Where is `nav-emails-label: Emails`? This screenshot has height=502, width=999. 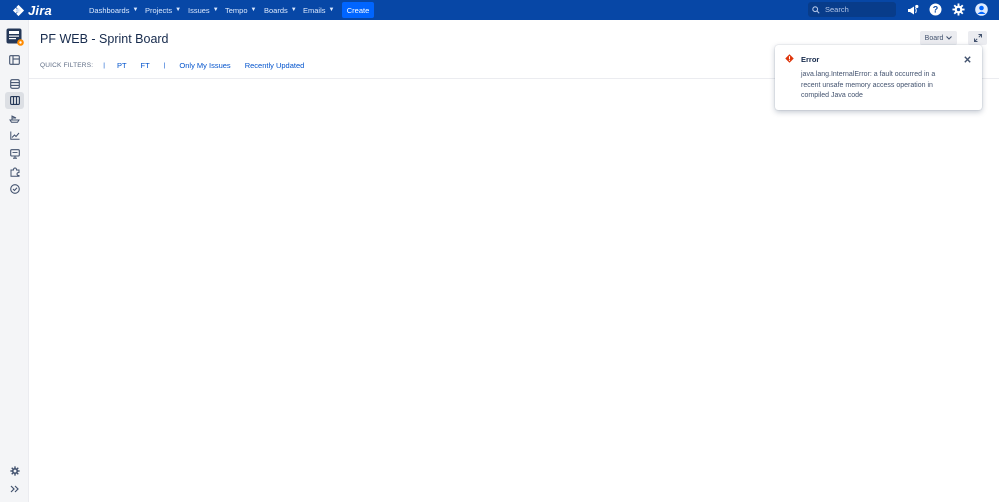
nav-emails-label: Emails is located at coordinates (314, 10).